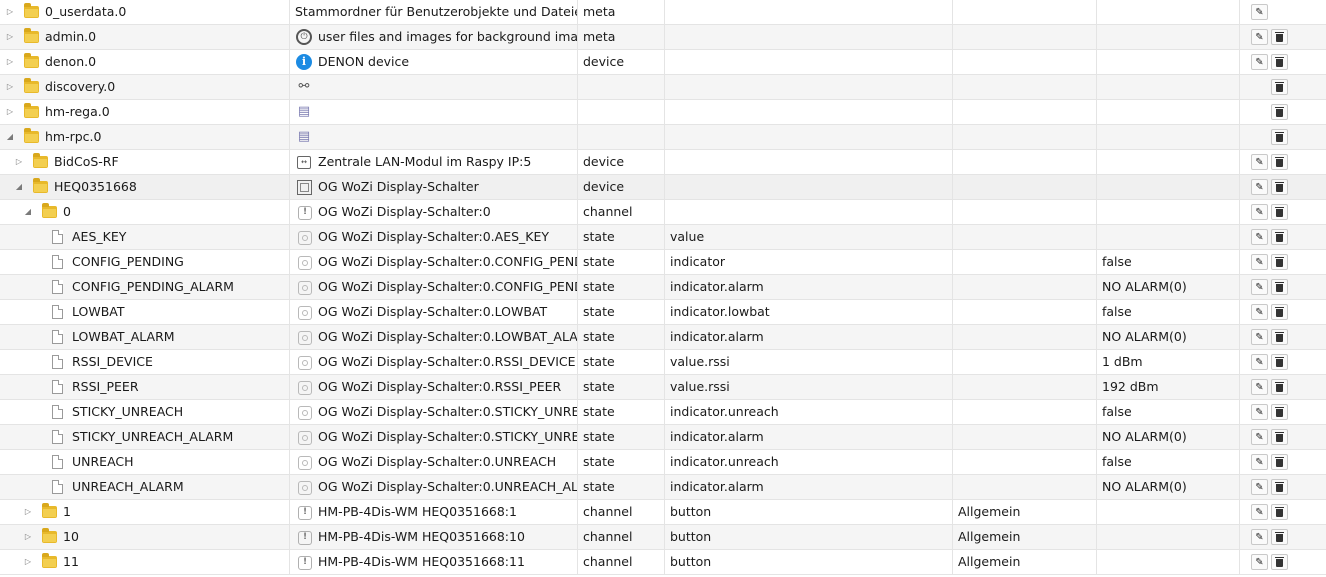 This screenshot has width=1326, height=577. I want to click on id-cell: UNREACH_ALARM, so click(145, 487).